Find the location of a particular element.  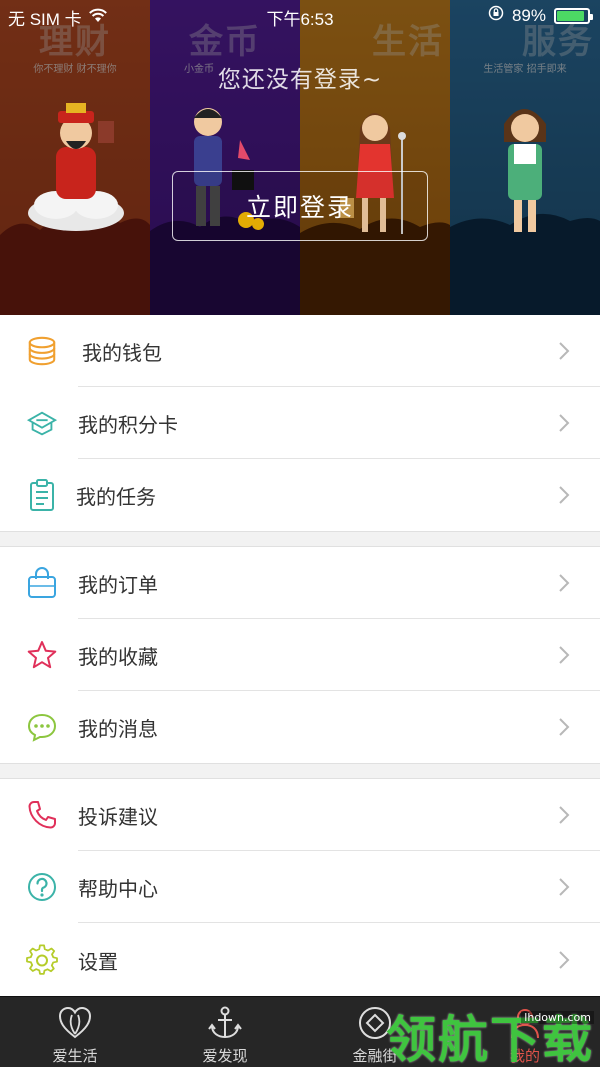

points-card-icon is located at coordinates (42, 423).